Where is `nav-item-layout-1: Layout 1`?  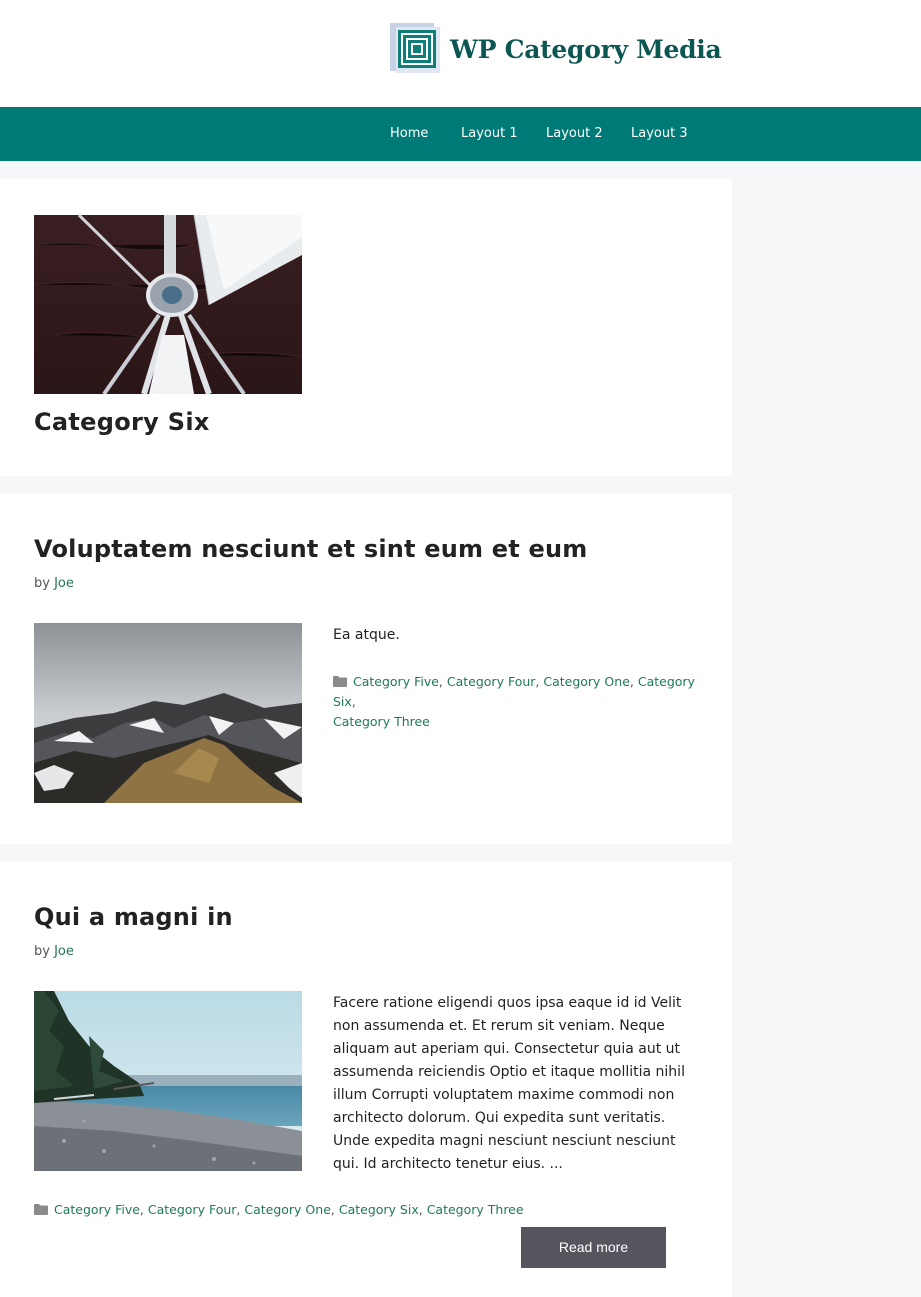 nav-item-layout-1: Layout 1 is located at coordinates (489, 134).